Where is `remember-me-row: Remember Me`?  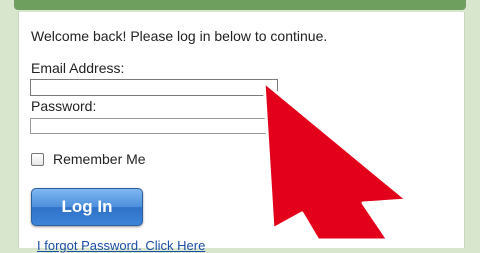
remember-me-row: Remember Me is located at coordinates (88, 159).